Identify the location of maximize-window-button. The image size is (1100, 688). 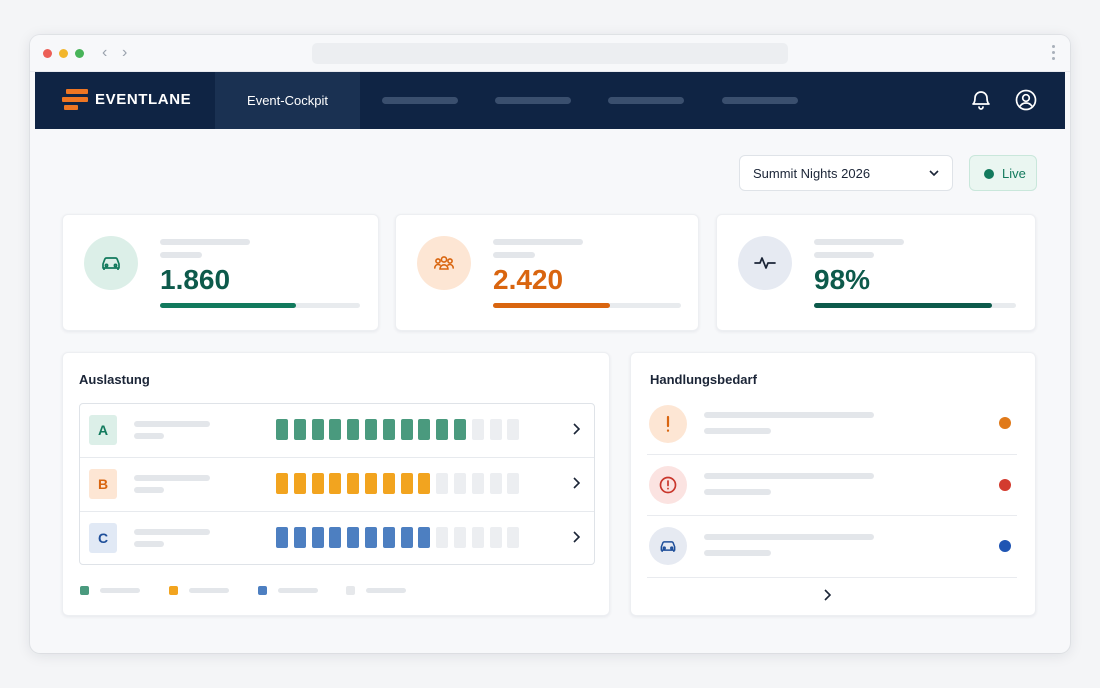
(79, 53).